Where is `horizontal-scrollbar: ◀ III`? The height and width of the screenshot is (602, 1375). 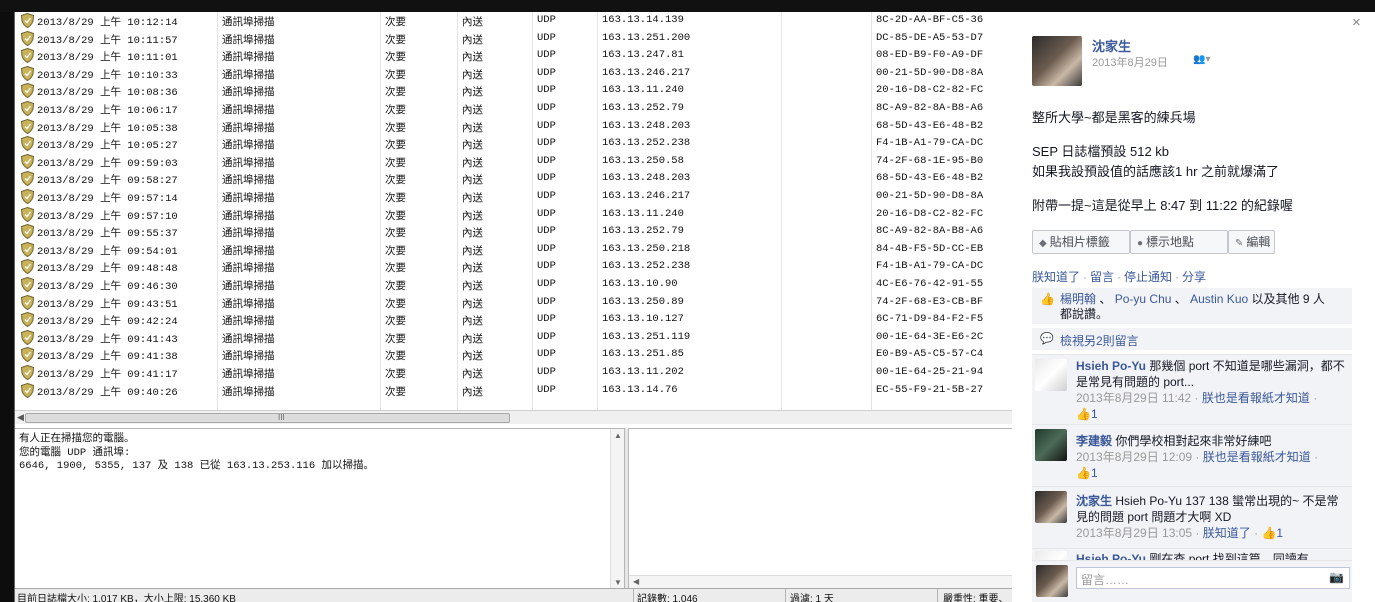
horizontal-scrollbar: ◀ III is located at coordinates (514, 417).